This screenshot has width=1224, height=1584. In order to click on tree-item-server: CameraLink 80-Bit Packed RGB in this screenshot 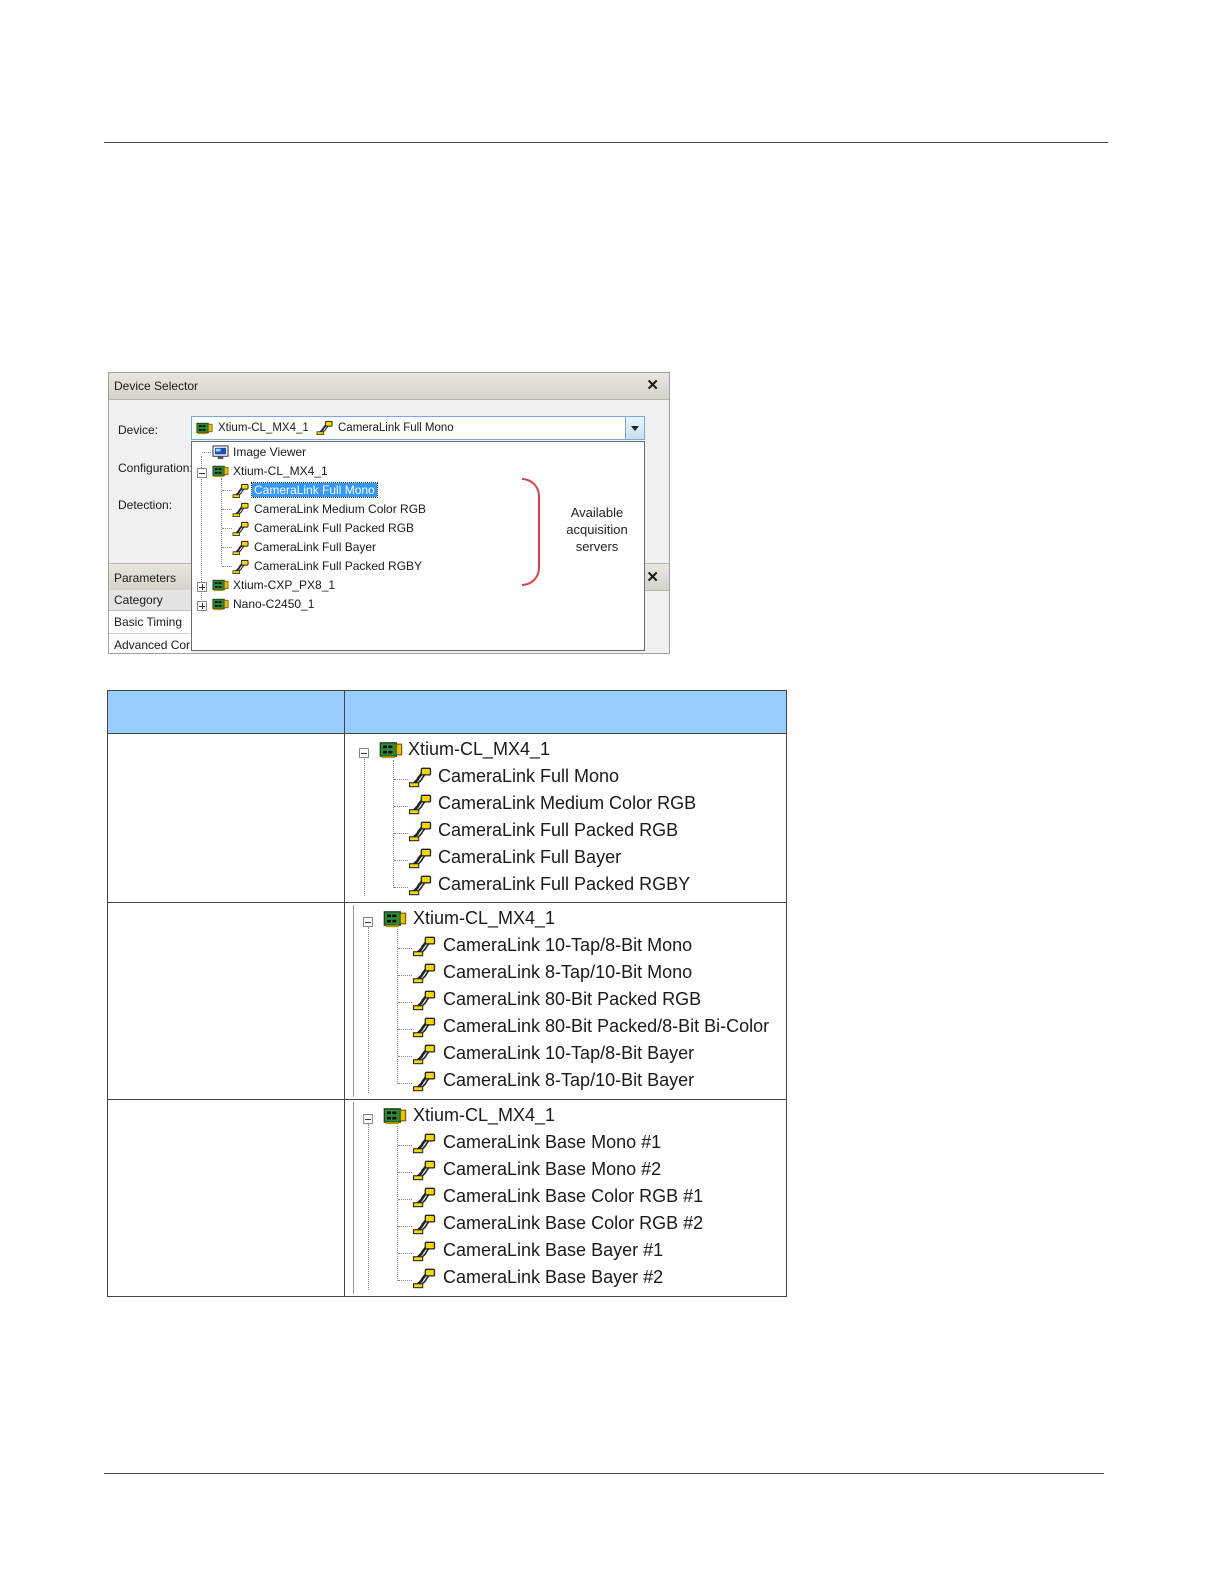, I will do `click(572, 999)`.